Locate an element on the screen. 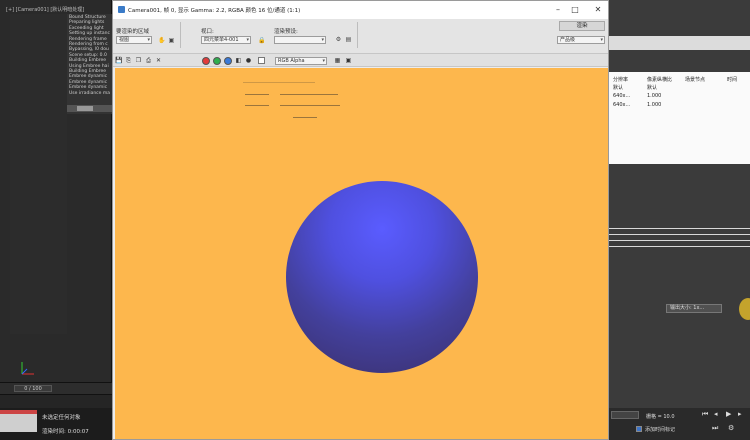  scroll-thumb is located at coordinates (85, 108).